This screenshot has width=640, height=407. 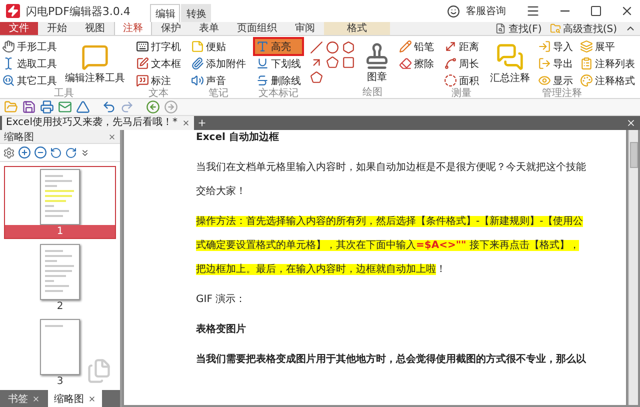 What do you see at coordinates (262, 63) in the screenshot?
I see `underline-icon` at bounding box center [262, 63].